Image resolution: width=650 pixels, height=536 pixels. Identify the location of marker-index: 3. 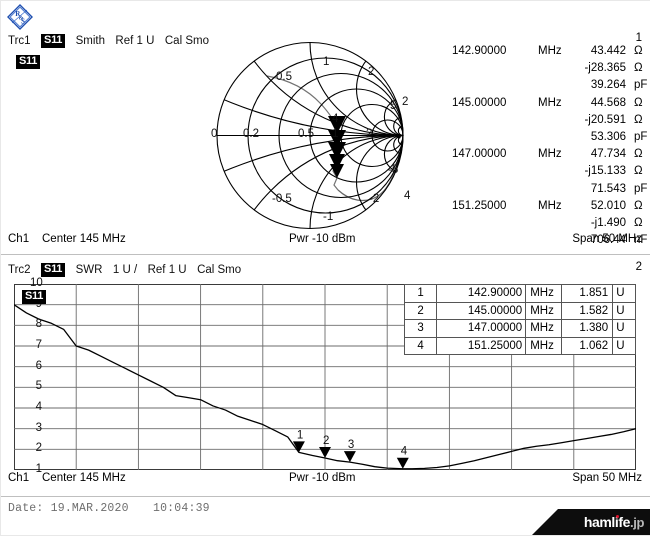
(420, 328).